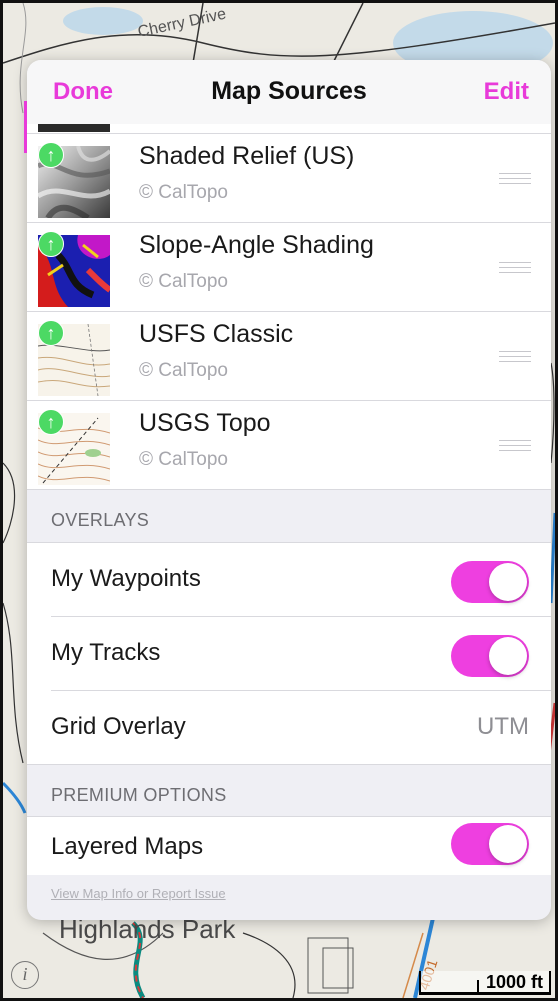 The image size is (558, 1001). I want to click on grid-overlay-label: Grid Overlay, so click(118, 726).